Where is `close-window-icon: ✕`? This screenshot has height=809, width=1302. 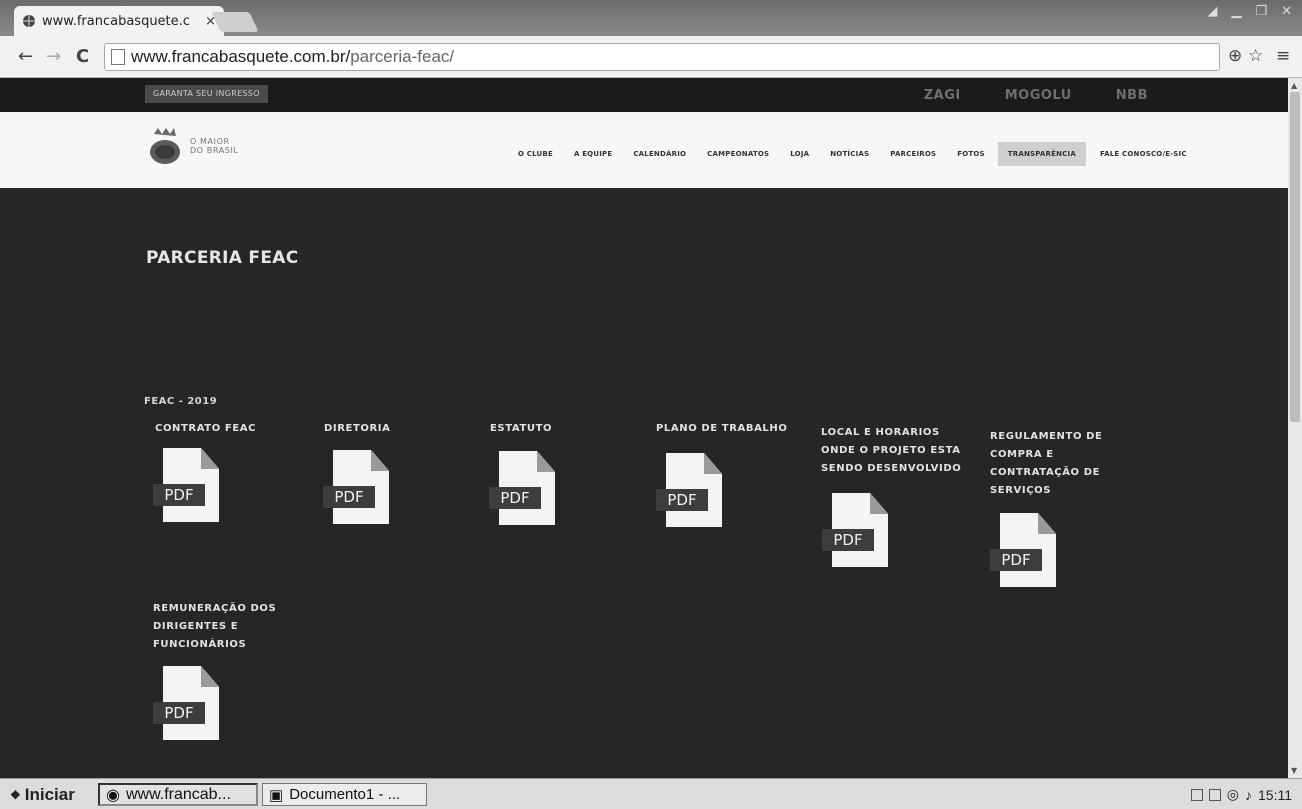
close-window-icon: ✕ is located at coordinates (1286, 11).